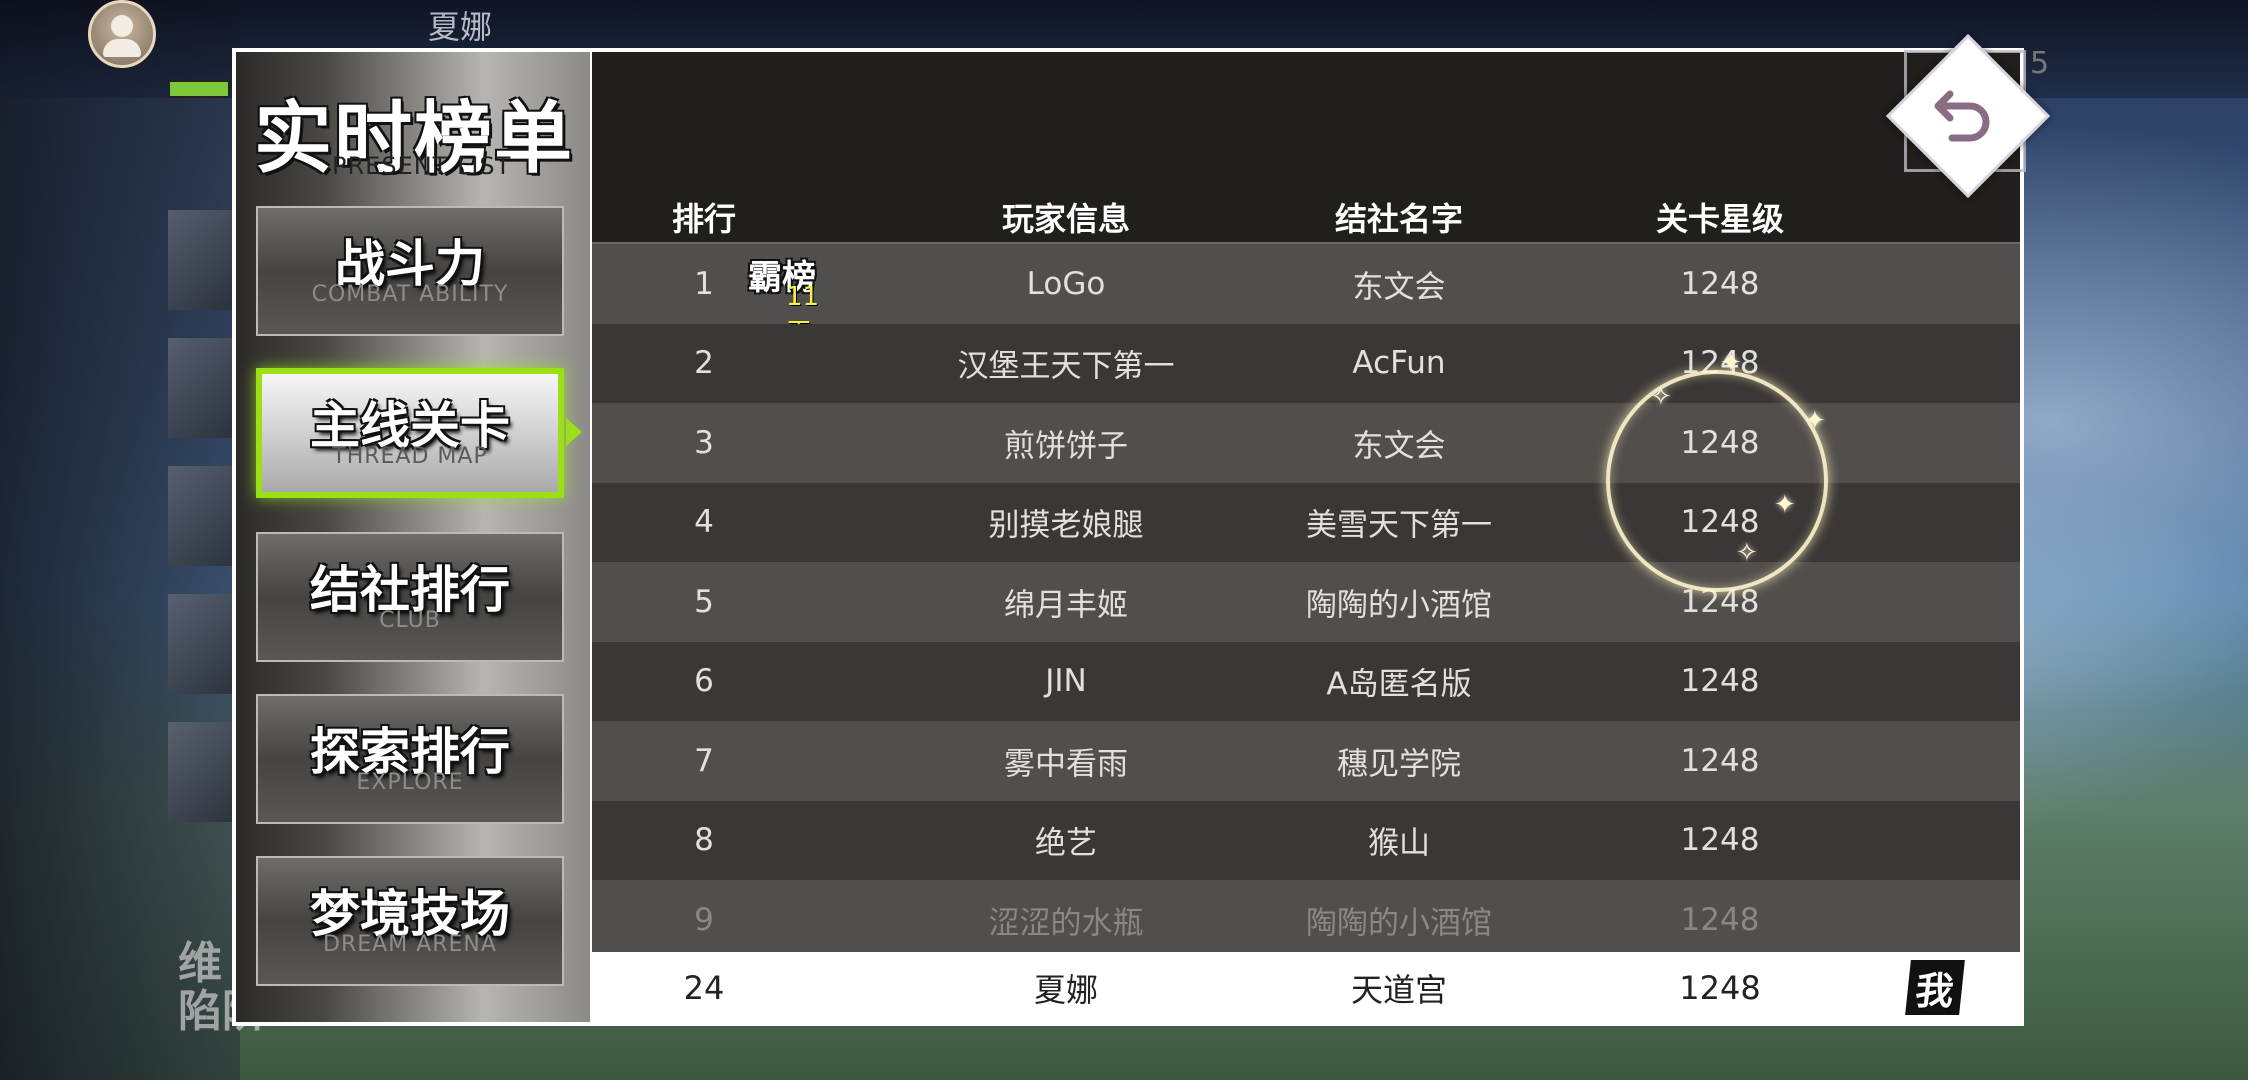  I want to click on sparkle-effect-icon, so click(1717, 481).